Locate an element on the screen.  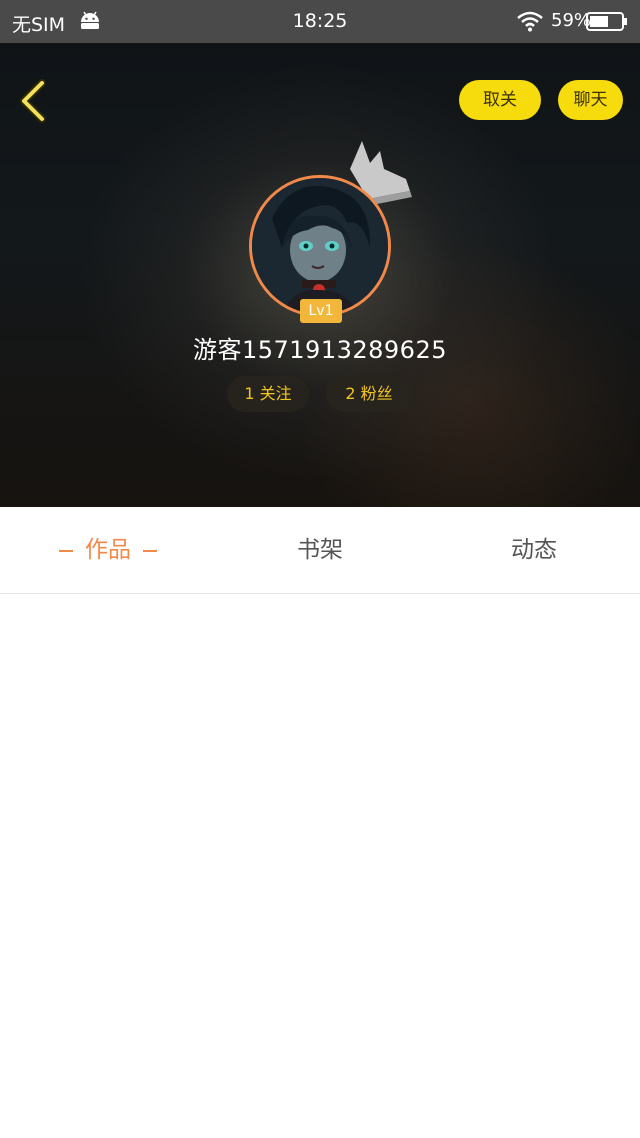
tab-works-label: 作品 is located at coordinates (108, 550).